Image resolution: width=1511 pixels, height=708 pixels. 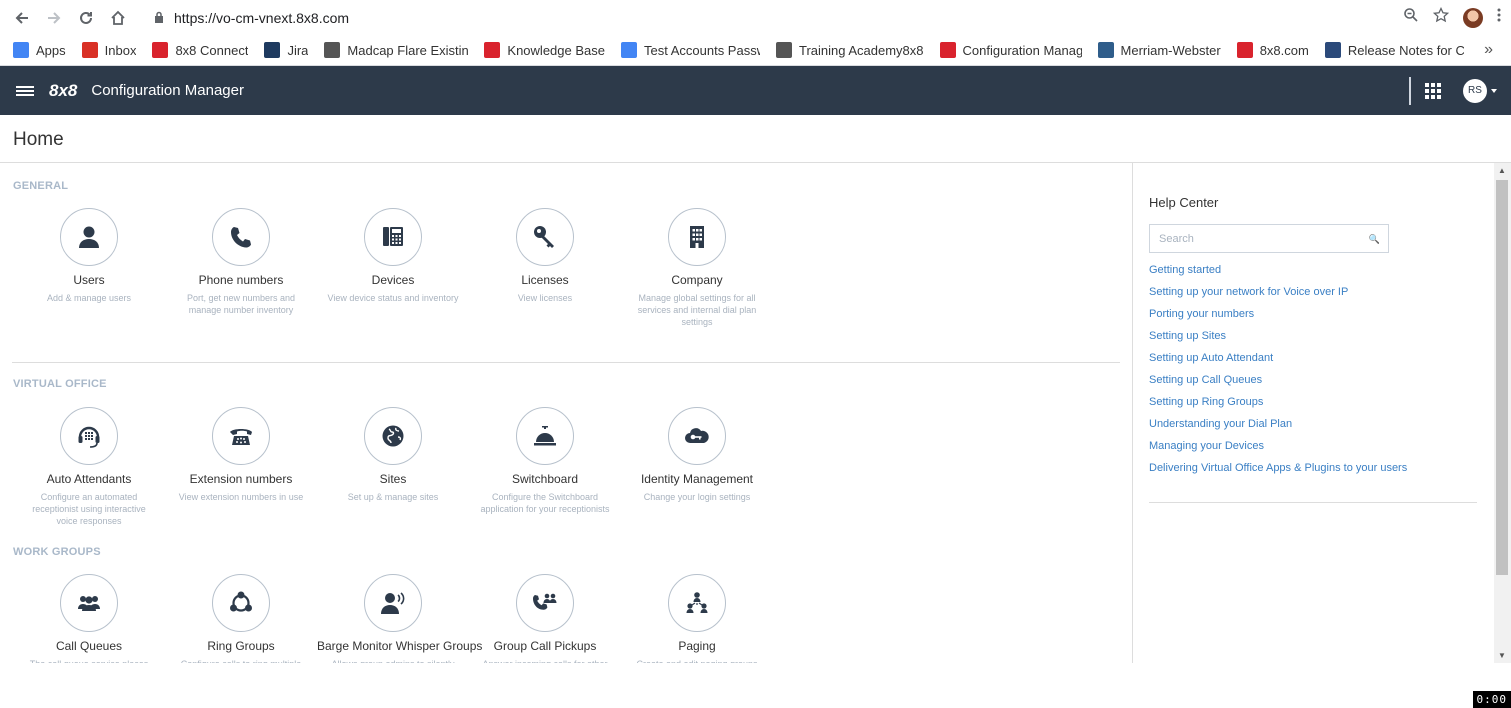 What do you see at coordinates (545, 436) in the screenshot?
I see `bell-icon` at bounding box center [545, 436].